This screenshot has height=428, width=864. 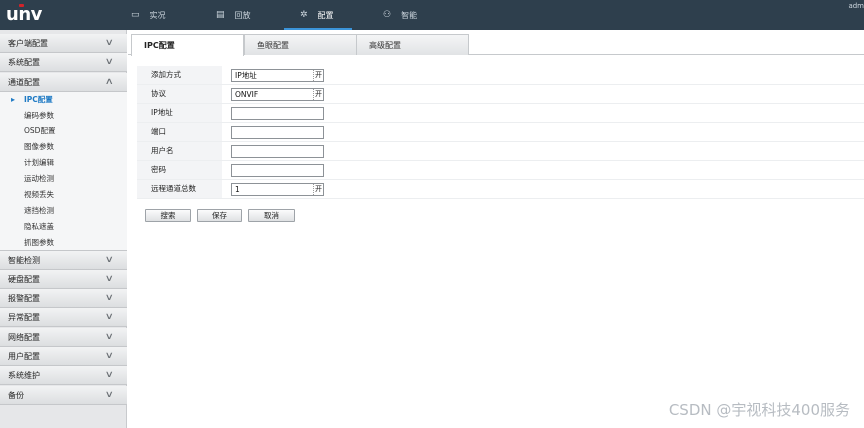 I want to click on top-bar: unv ▭ 实况 ▤ 回放 ✲ 配置 ⚇ 智能 adm, so click(x=432, y=15).